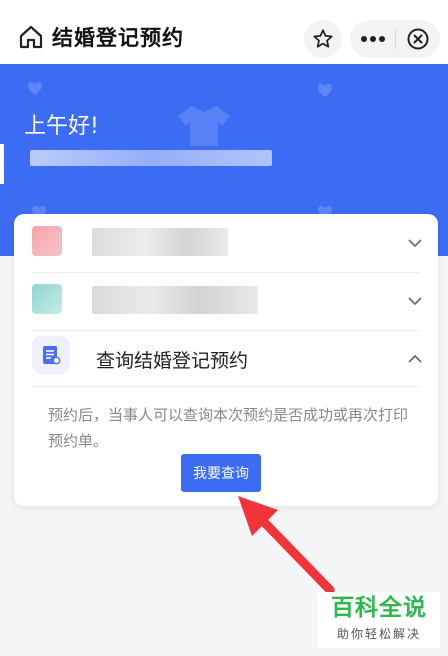  Describe the element at coordinates (378, 634) in the screenshot. I see `watermark-sub-text: 助你轻松解决` at that location.